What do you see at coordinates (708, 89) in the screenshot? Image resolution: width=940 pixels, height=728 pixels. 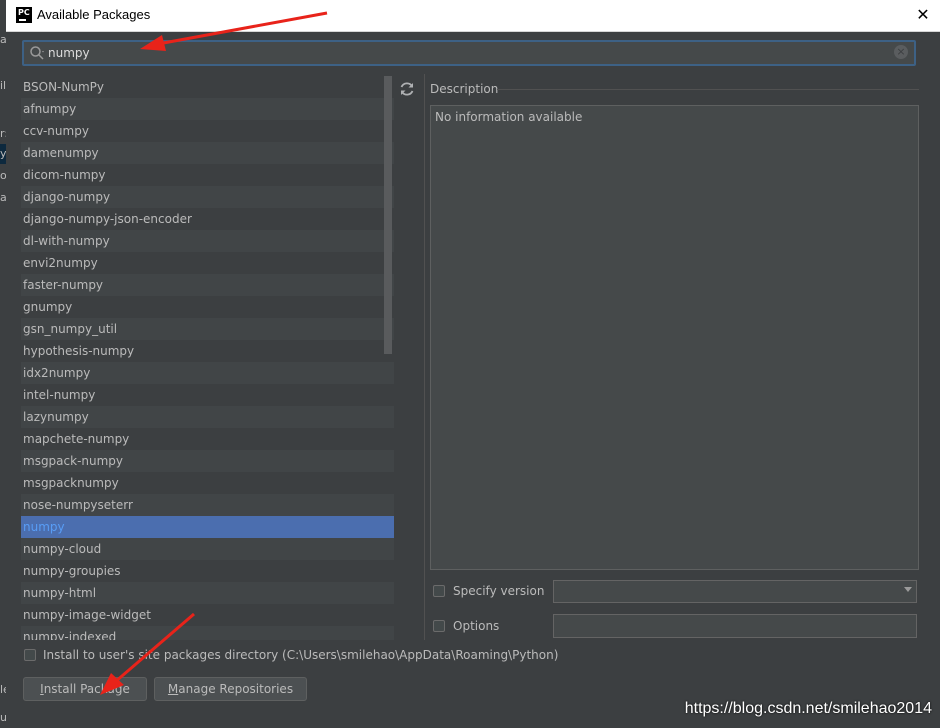 I see `description-separator` at bounding box center [708, 89].